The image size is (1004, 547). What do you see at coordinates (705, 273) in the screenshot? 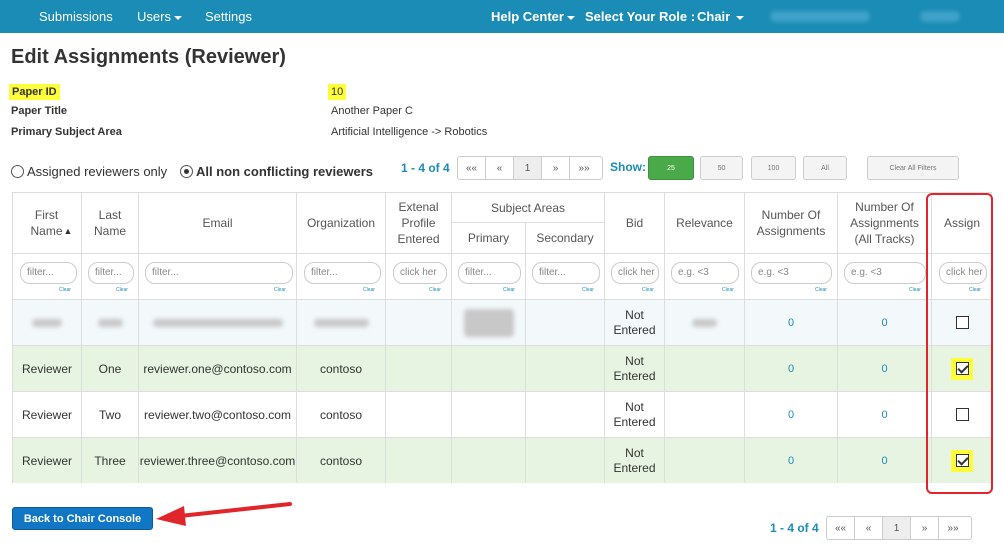
I see `relevance-filter: e.g. <3` at bounding box center [705, 273].